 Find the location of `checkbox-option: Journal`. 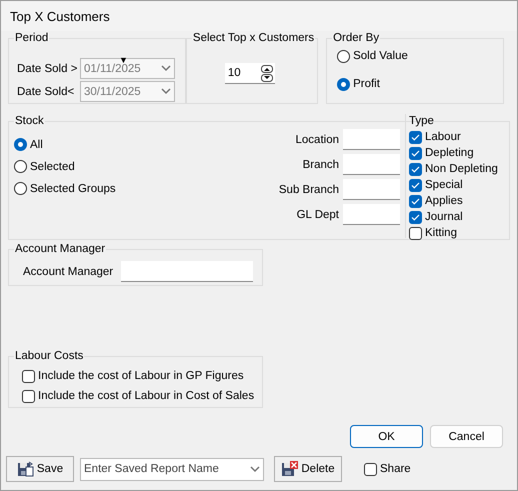

checkbox-option: Journal is located at coordinates (459, 217).